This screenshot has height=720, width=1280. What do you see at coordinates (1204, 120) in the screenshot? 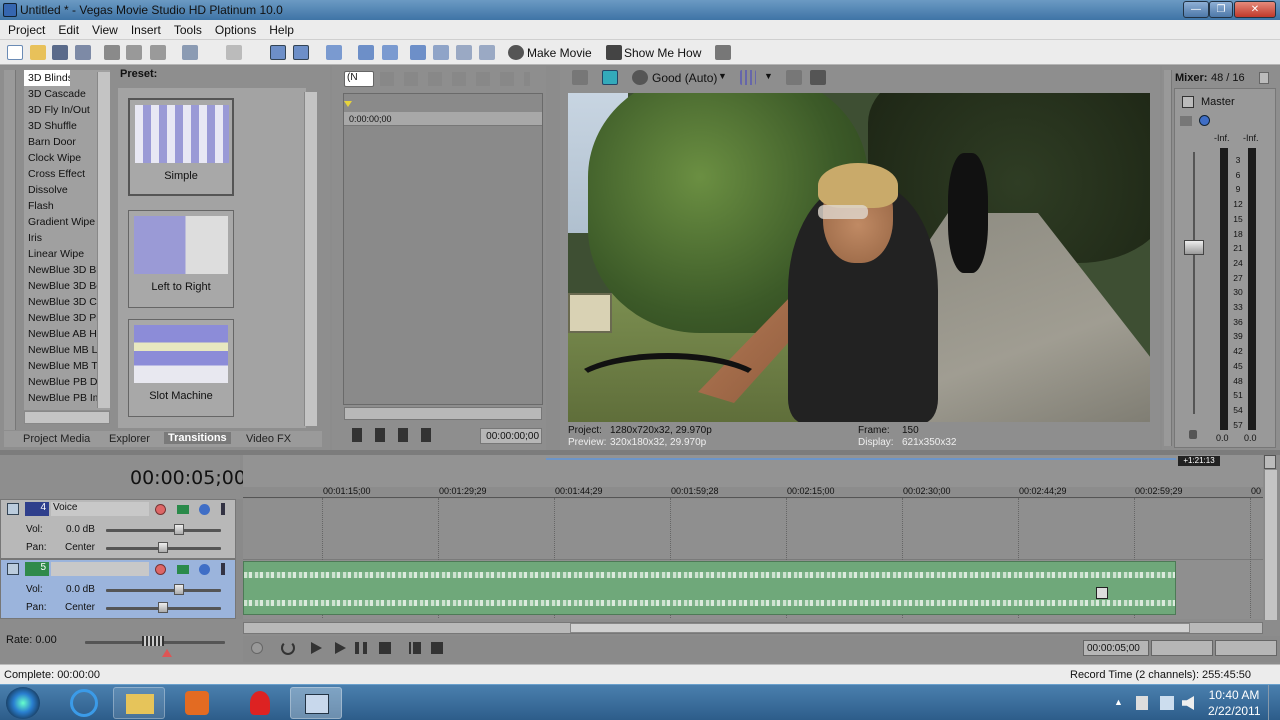
I see `master-mute-icon` at bounding box center [1204, 120].